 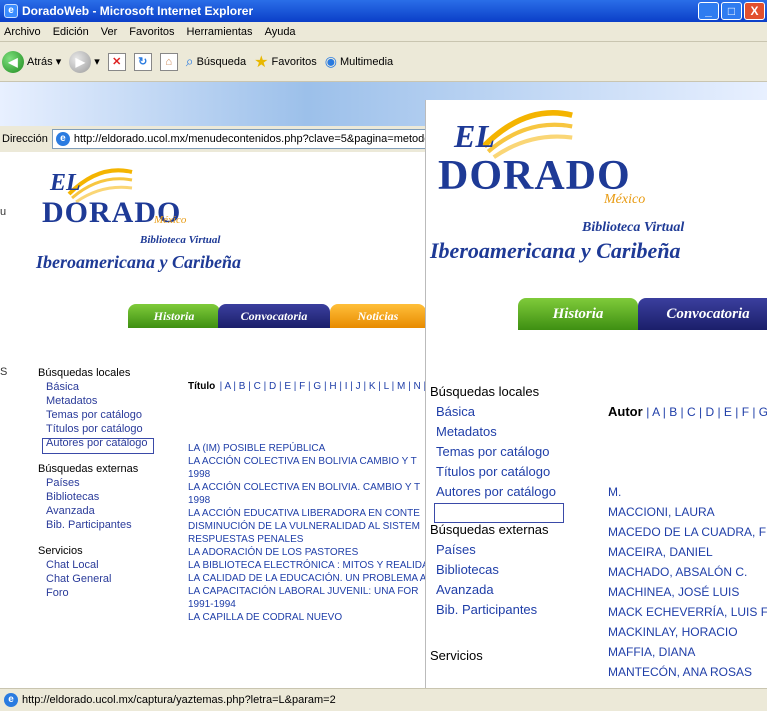 What do you see at coordinates (25, 139) in the screenshot?
I see `address-label: Dirección` at bounding box center [25, 139].